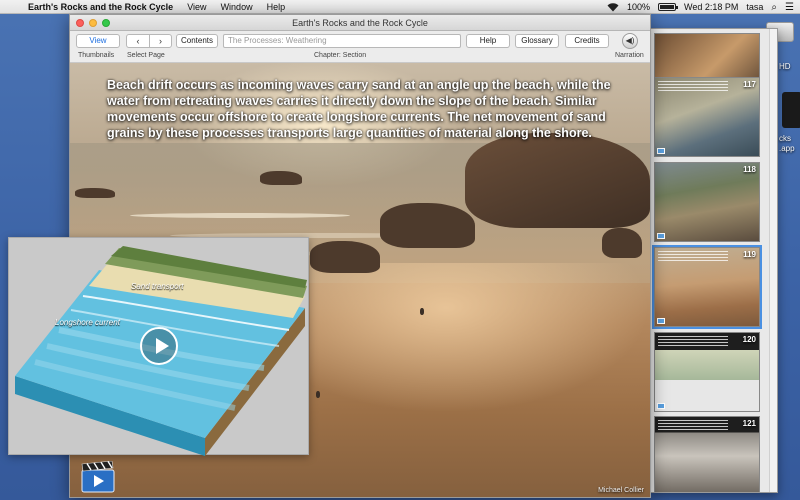 The height and width of the screenshot is (500, 800). What do you see at coordinates (281, 178) in the screenshot?
I see `rock-distant` at bounding box center [281, 178].